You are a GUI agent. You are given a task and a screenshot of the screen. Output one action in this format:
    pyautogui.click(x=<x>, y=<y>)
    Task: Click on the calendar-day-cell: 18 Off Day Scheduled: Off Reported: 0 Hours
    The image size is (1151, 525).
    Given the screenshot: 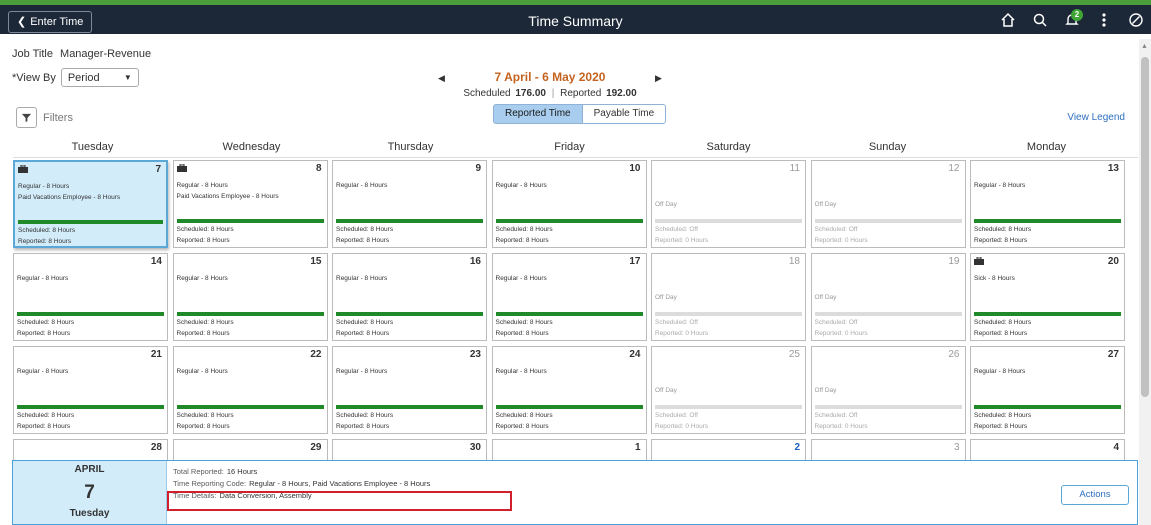 What is the action you would take?
    pyautogui.click(x=728, y=297)
    